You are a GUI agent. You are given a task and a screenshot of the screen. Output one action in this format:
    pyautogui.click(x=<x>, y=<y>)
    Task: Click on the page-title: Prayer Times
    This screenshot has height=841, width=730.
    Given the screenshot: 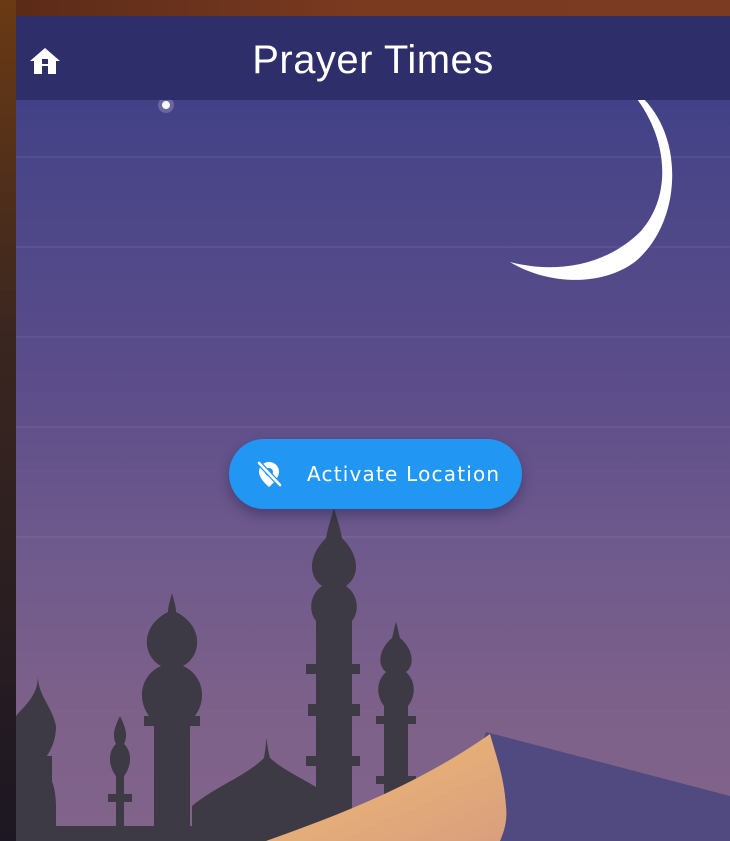 What is the action you would take?
    pyautogui.click(x=373, y=60)
    